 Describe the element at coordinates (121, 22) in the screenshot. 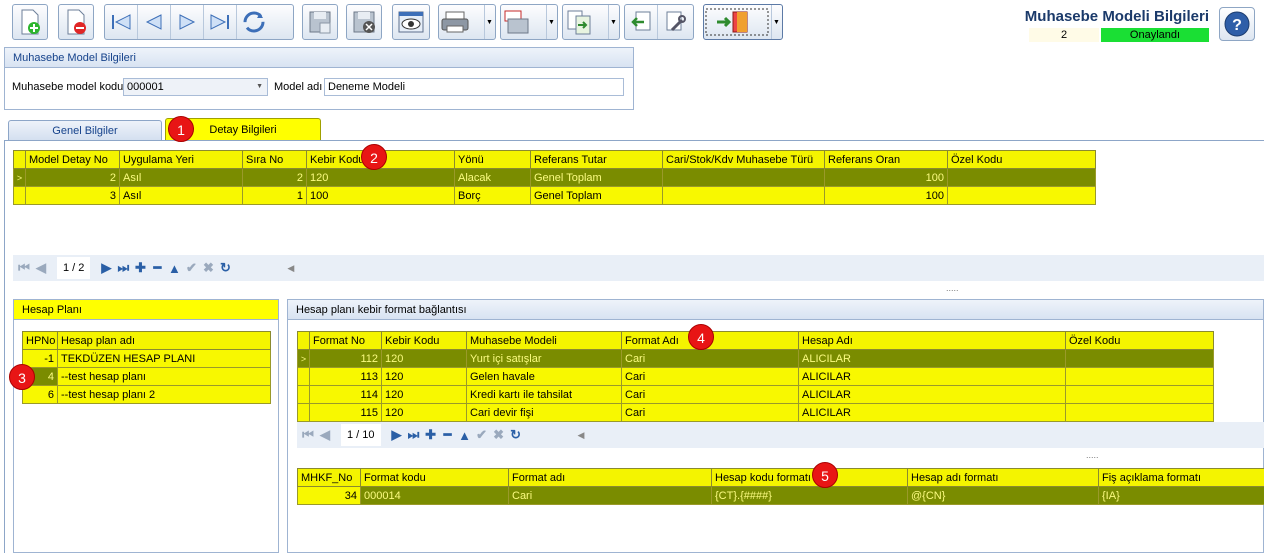

I see `first-record-button` at that location.